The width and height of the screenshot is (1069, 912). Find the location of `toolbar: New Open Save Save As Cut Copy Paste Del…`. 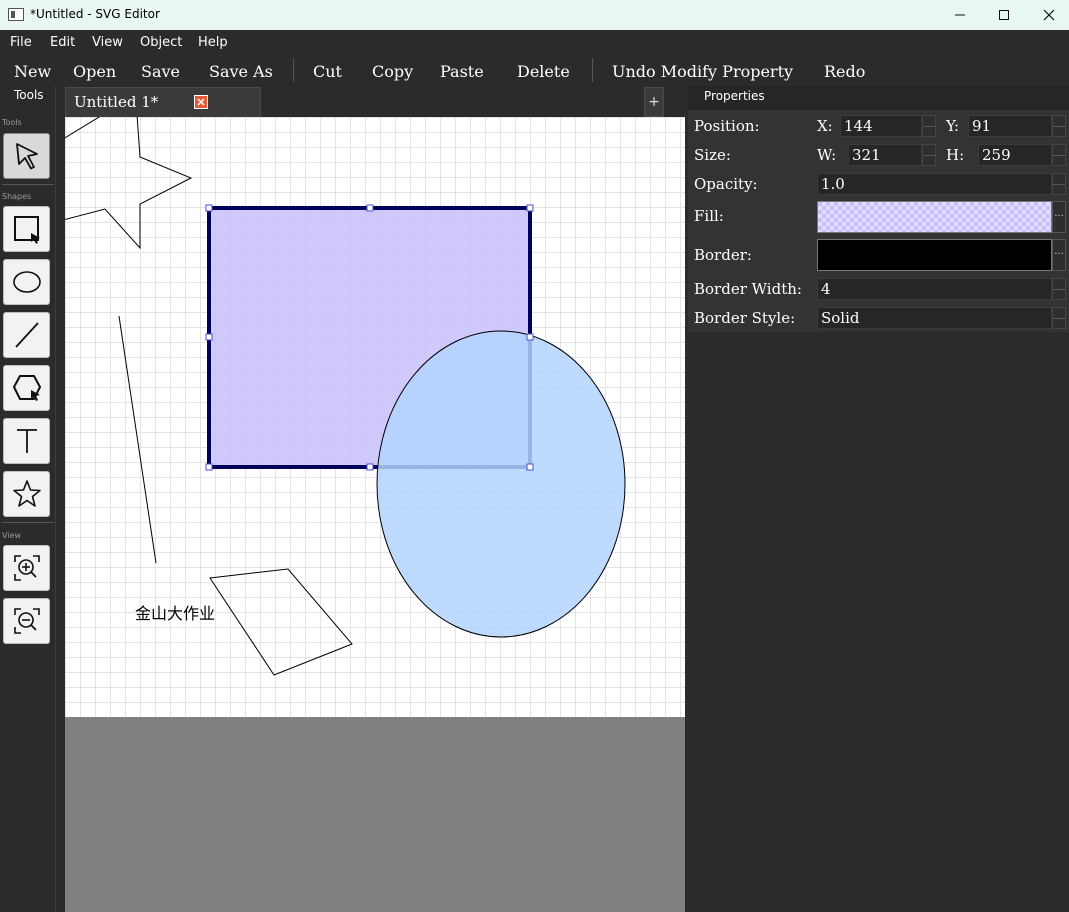

toolbar: New Open Save Save As Cut Copy Paste Del… is located at coordinates (534, 71).